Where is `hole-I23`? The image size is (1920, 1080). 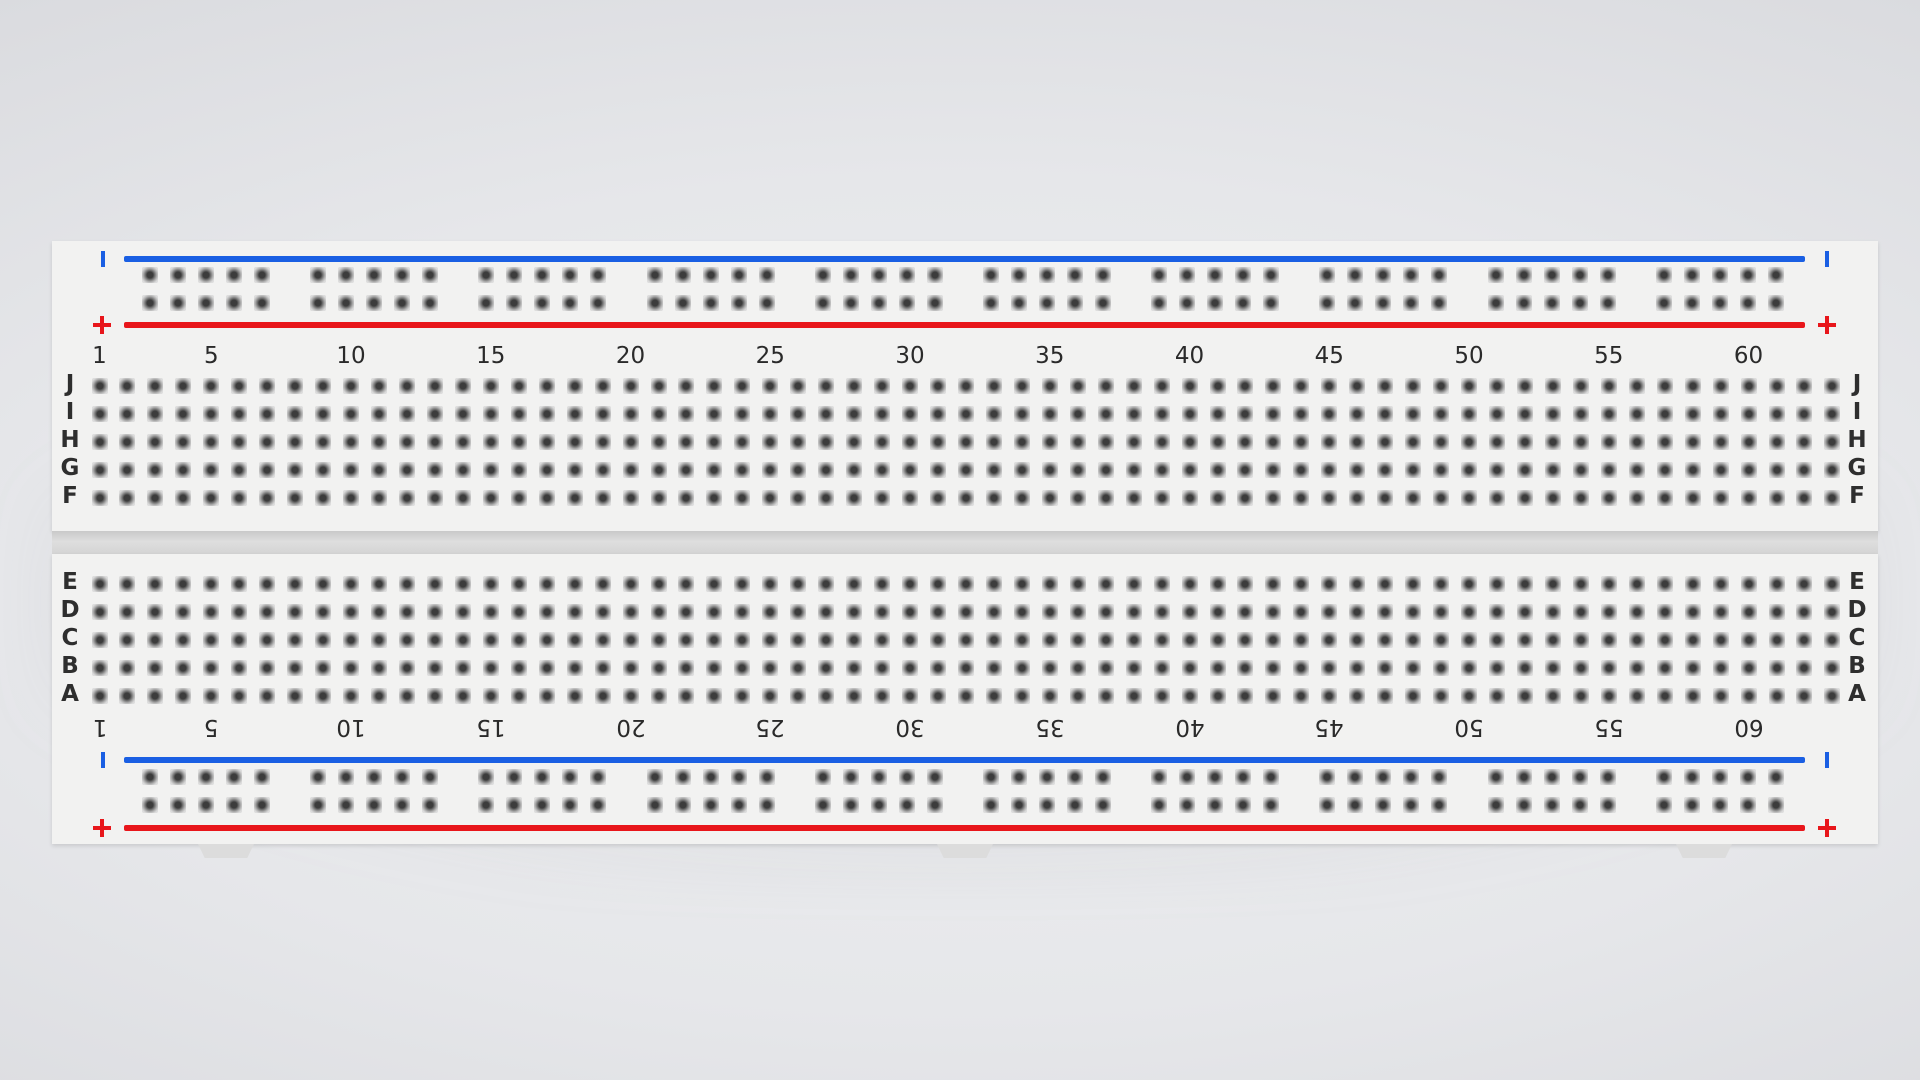
hole-I23 is located at coordinates (714, 414).